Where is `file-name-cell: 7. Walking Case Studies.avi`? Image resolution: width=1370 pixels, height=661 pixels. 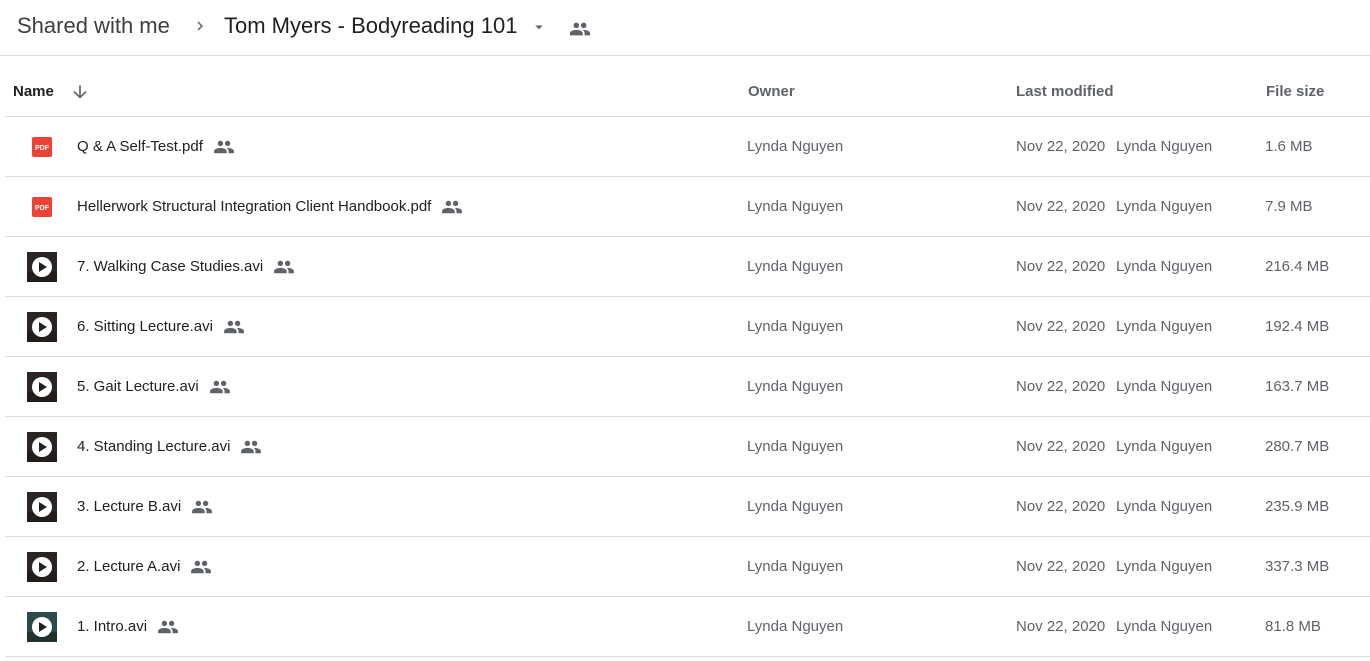 file-name-cell: 7. Walking Case Studies.avi is located at coordinates (186, 267).